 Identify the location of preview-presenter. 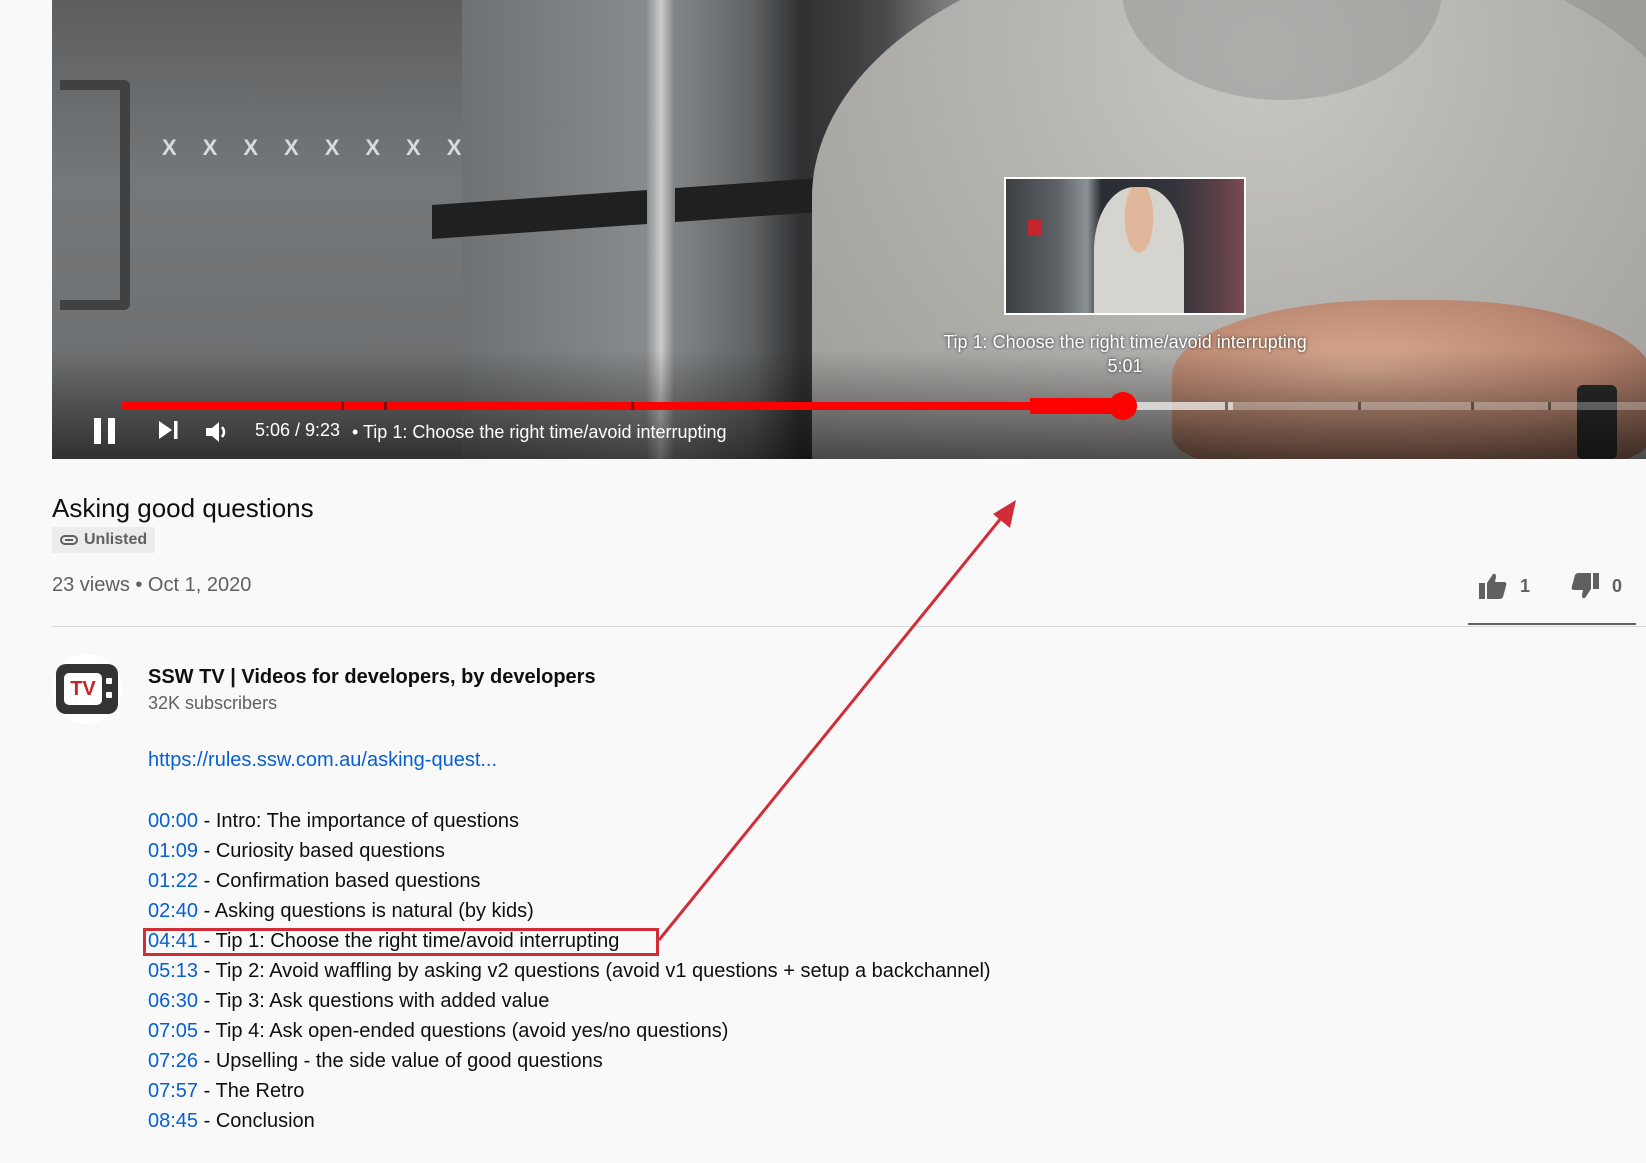
(1139, 250).